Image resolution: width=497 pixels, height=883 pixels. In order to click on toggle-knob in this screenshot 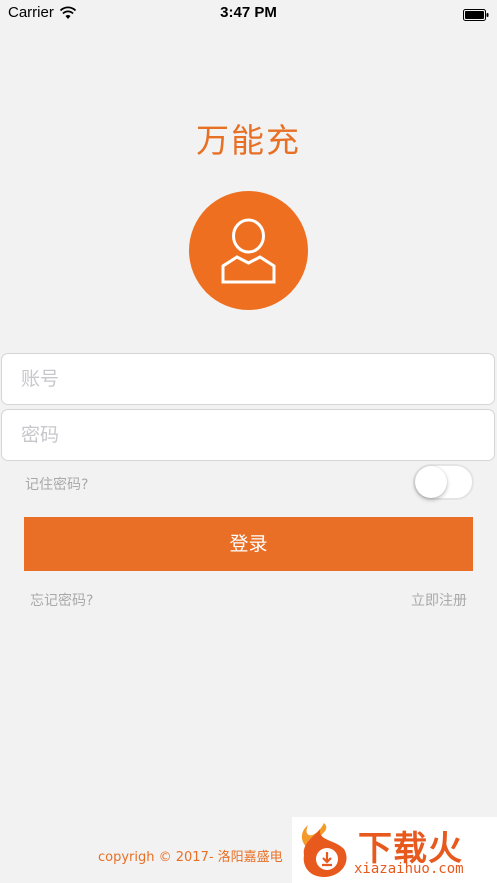, I will do `click(431, 482)`.